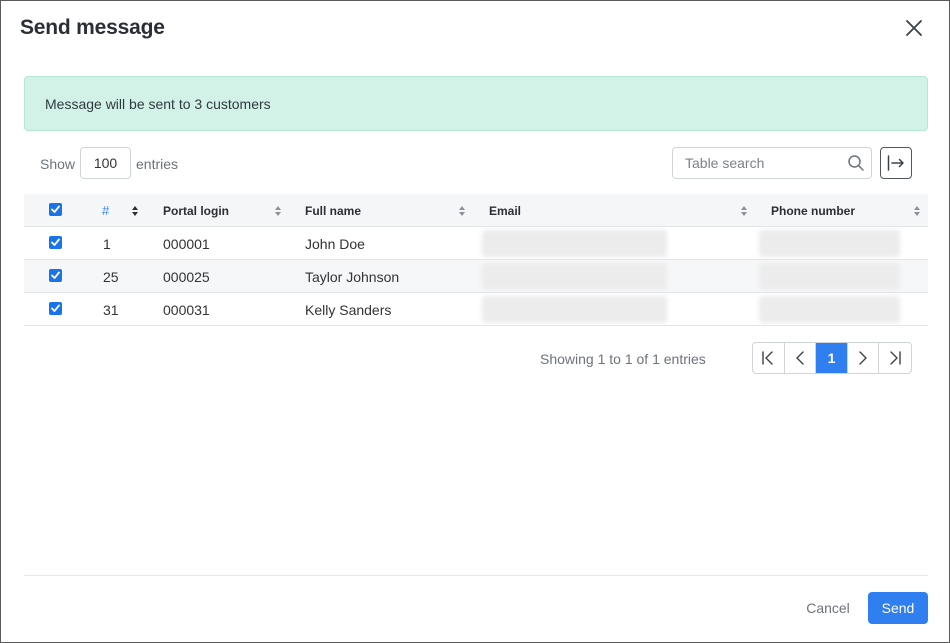  What do you see at coordinates (335, 243) in the screenshot?
I see `cell-full-name: John Doe` at bounding box center [335, 243].